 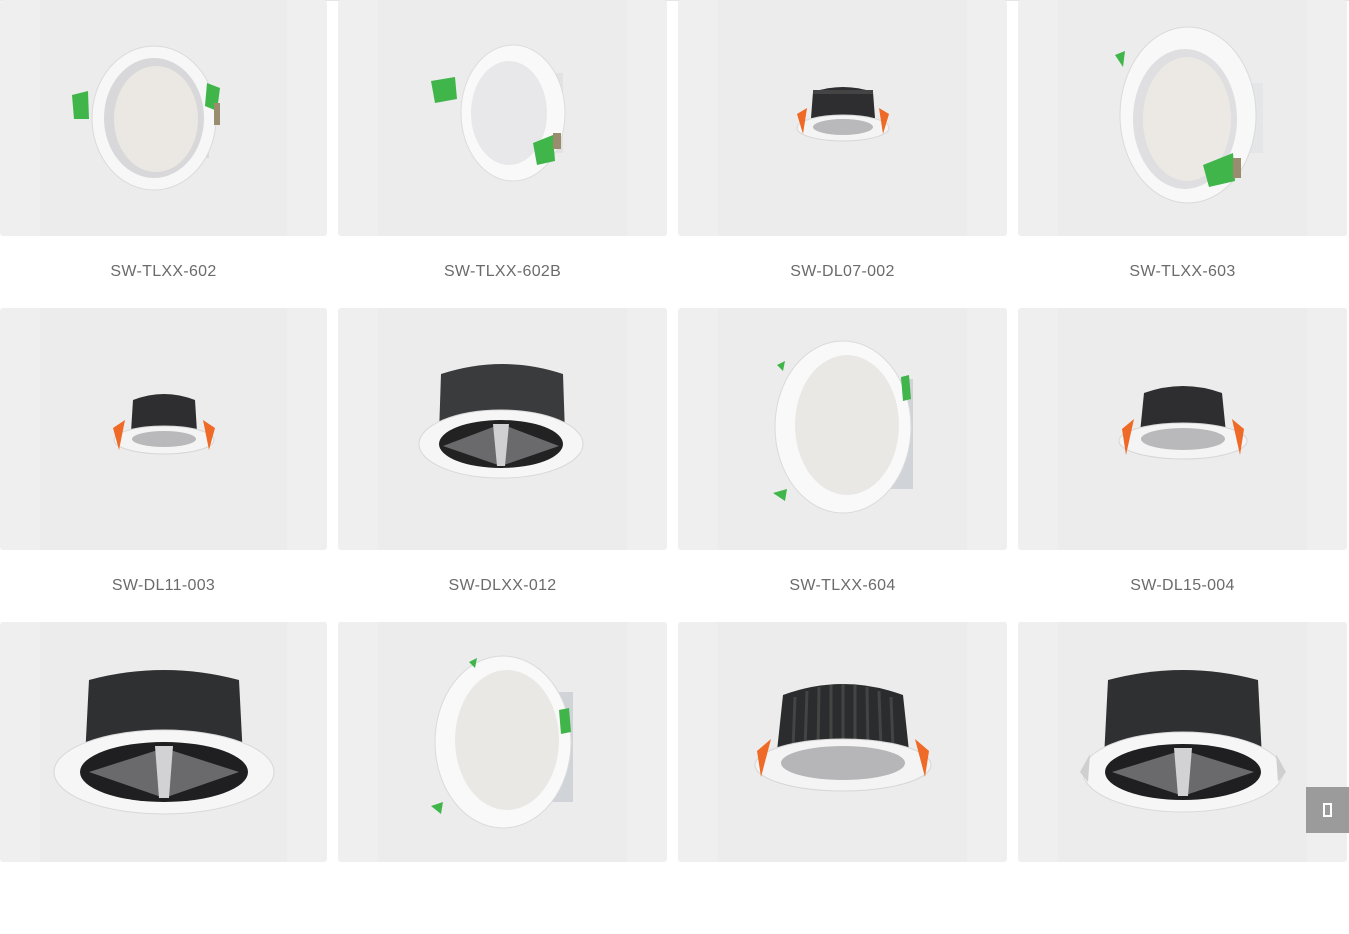 What do you see at coordinates (842, 272) in the screenshot?
I see `product-model: SW-DL07-002` at bounding box center [842, 272].